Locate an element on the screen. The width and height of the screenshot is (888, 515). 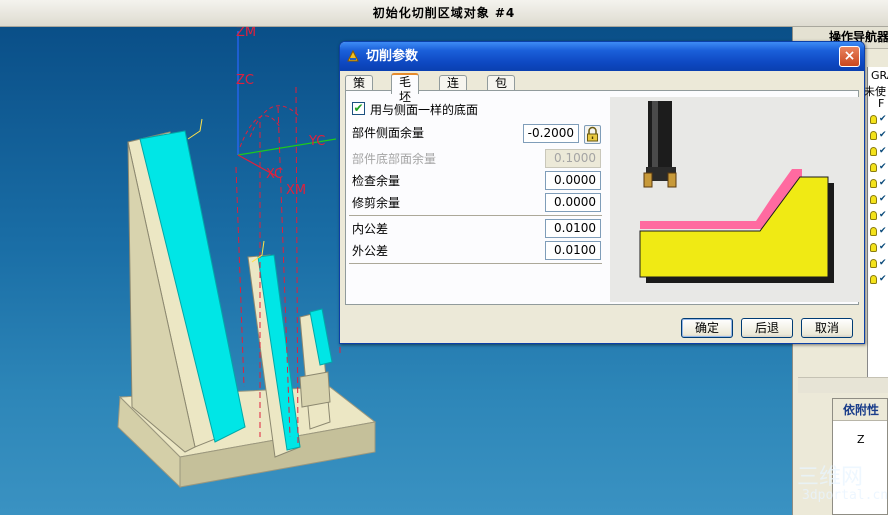
same-floor-checkbox: ✔ is located at coordinates (358, 108).